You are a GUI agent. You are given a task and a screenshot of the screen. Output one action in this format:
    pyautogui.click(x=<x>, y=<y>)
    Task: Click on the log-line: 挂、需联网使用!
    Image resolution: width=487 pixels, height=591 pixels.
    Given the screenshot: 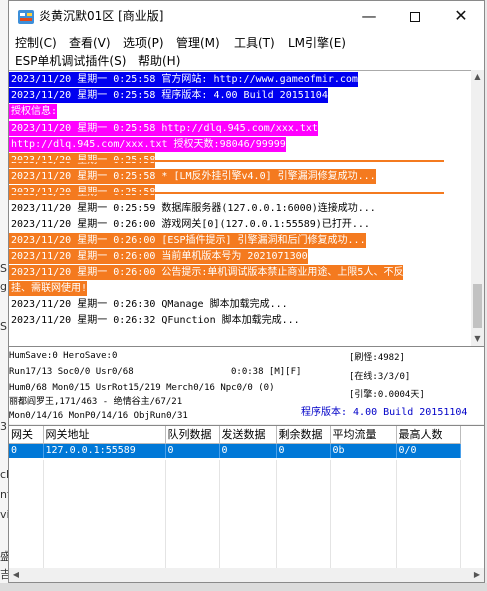 What is the action you would take?
    pyautogui.click(x=48, y=288)
    